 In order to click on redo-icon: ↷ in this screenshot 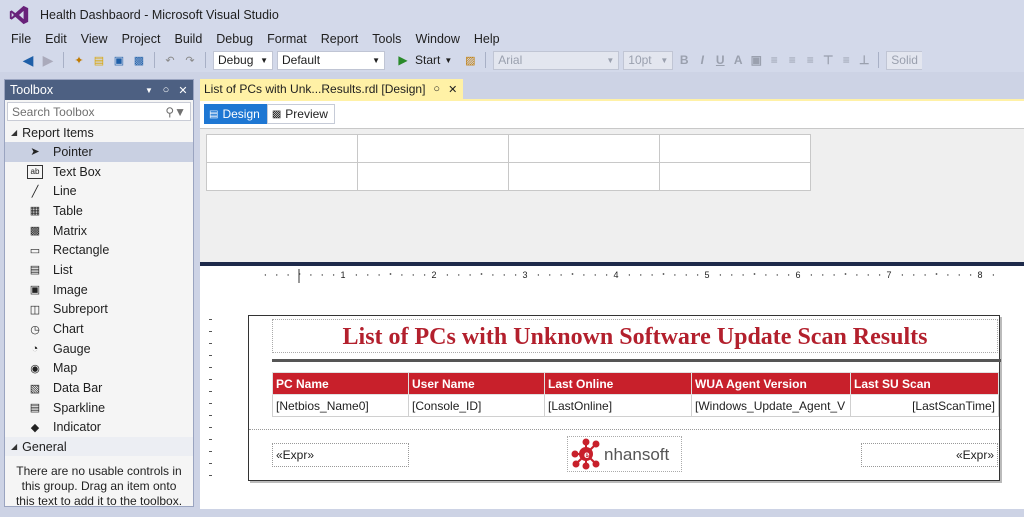, I will do `click(190, 60)`.